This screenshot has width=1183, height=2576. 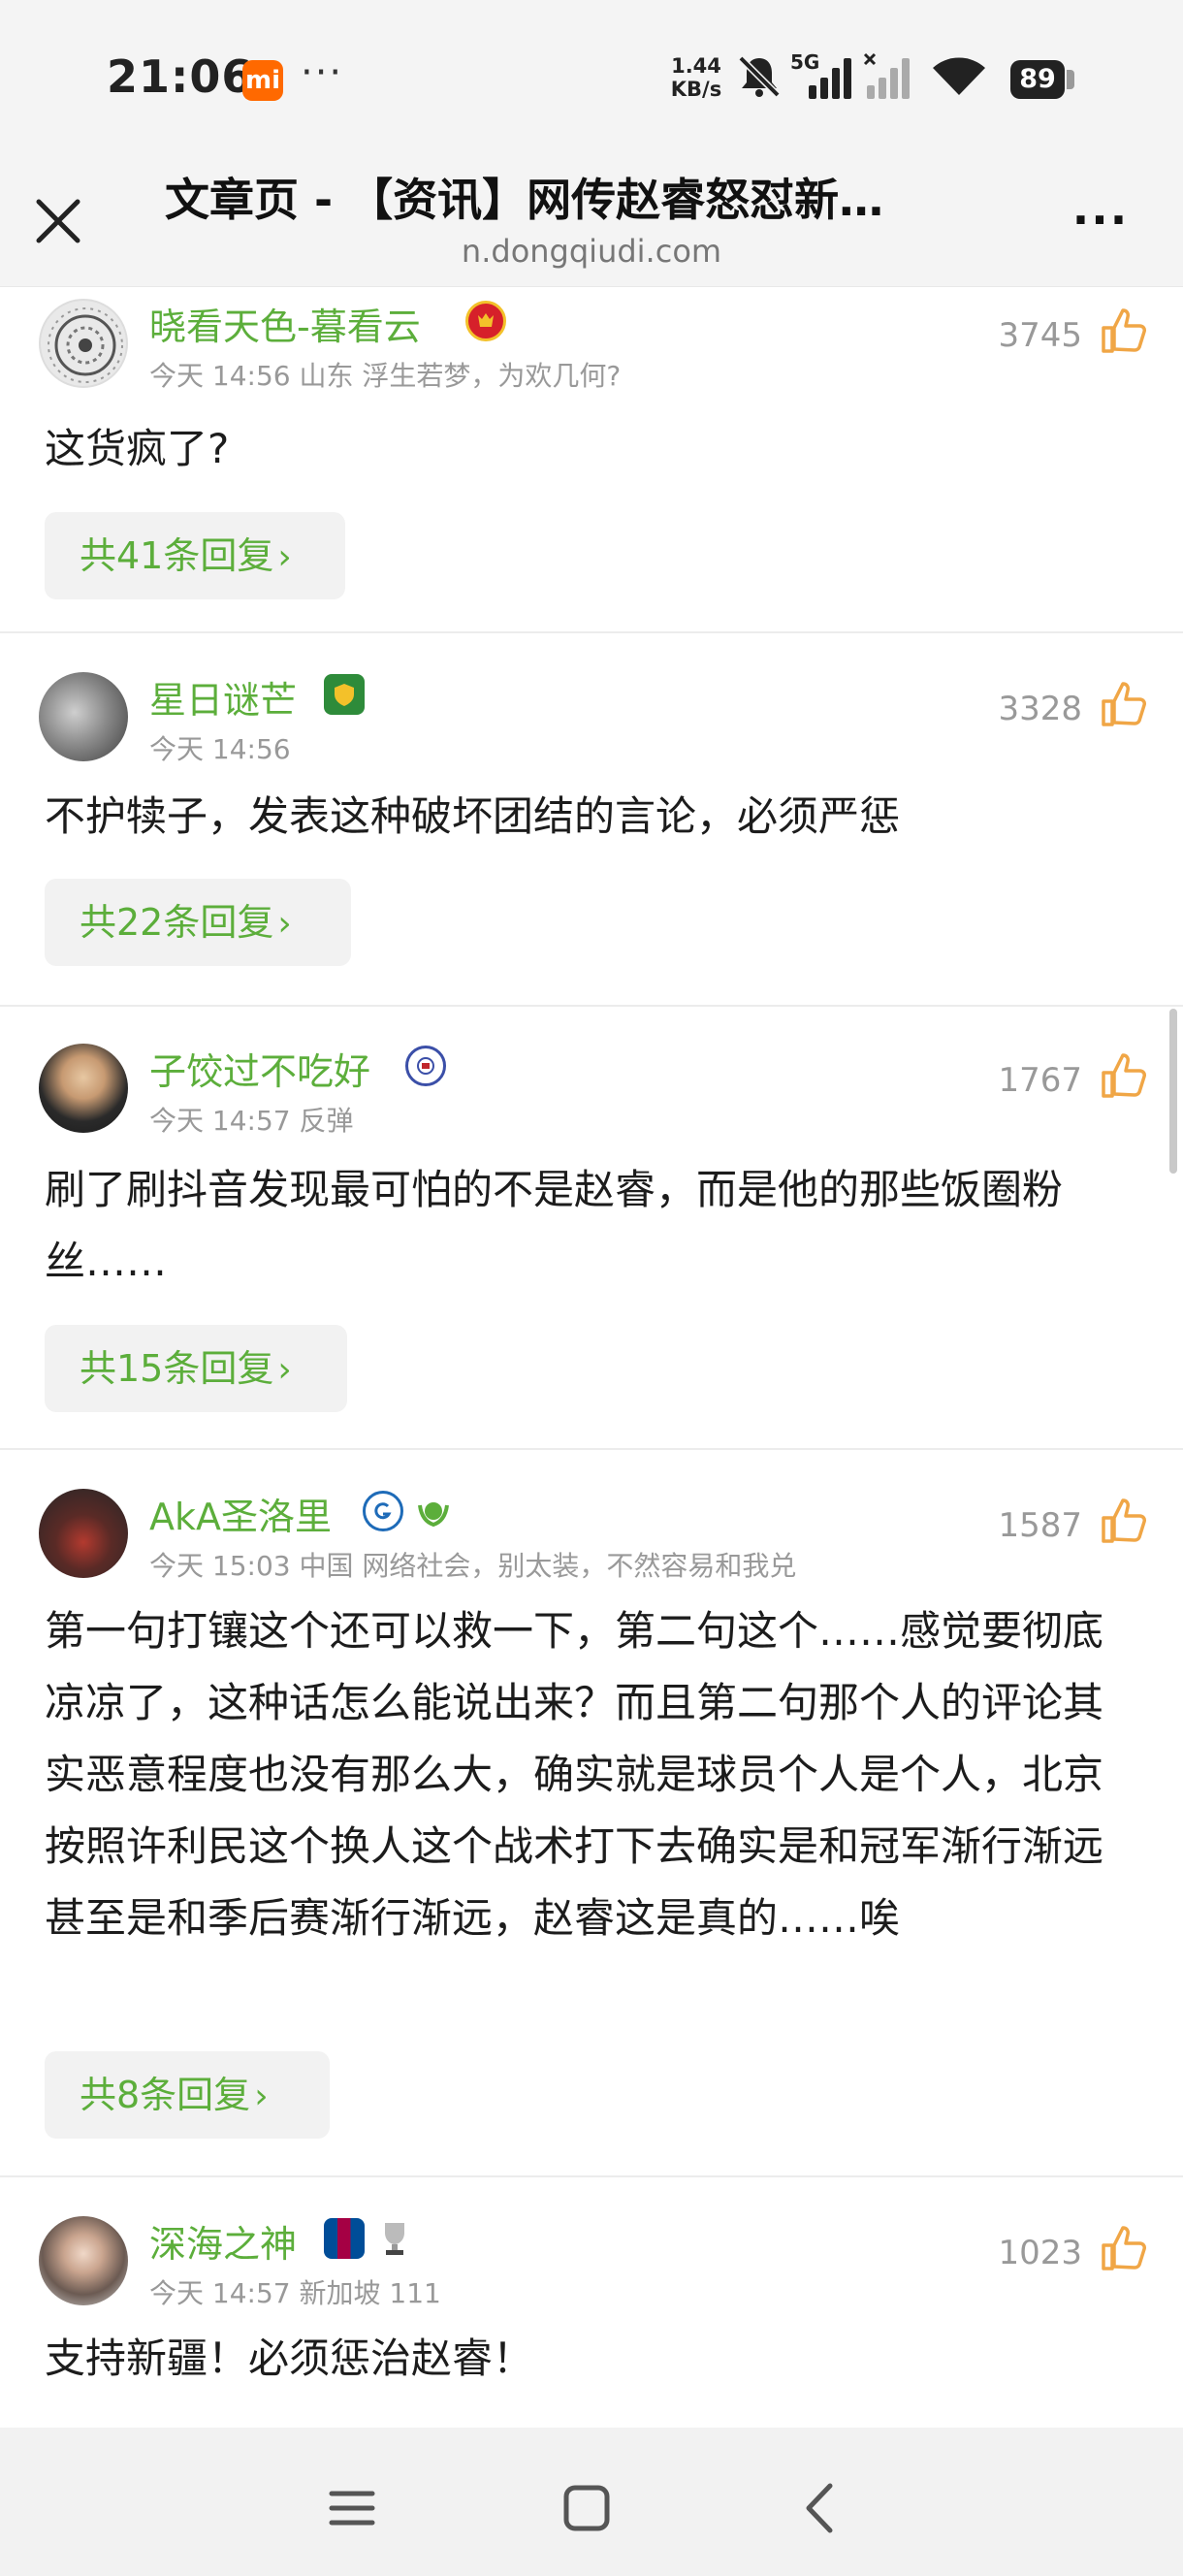 I want to click on devil-crest-icon, so click(x=486, y=320).